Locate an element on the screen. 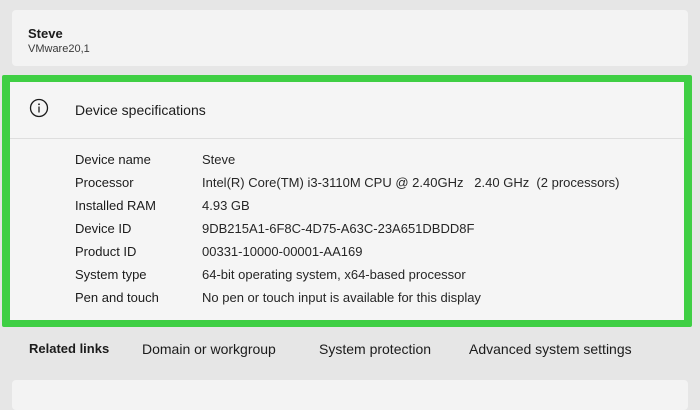 This screenshot has height=410, width=700. spec-row-device-name: Device name Steve is located at coordinates (375, 162).